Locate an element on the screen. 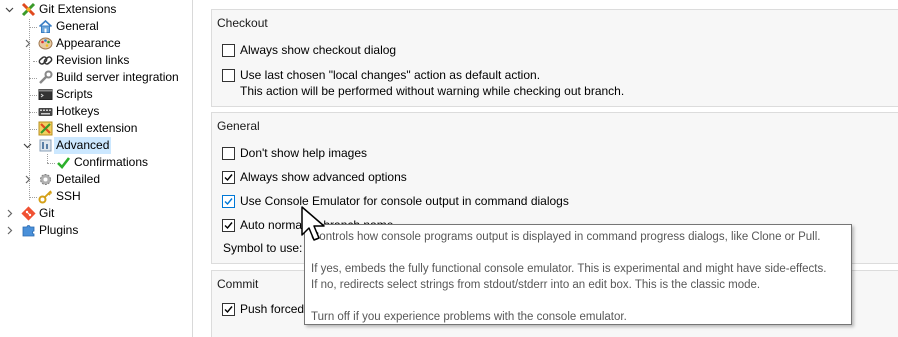 The image size is (898, 337). tree-item-appearance: Appearance is located at coordinates (79, 43).